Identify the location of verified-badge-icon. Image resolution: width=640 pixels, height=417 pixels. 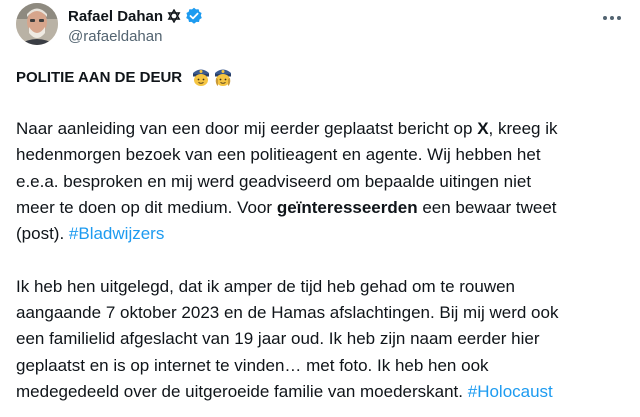
(194, 16).